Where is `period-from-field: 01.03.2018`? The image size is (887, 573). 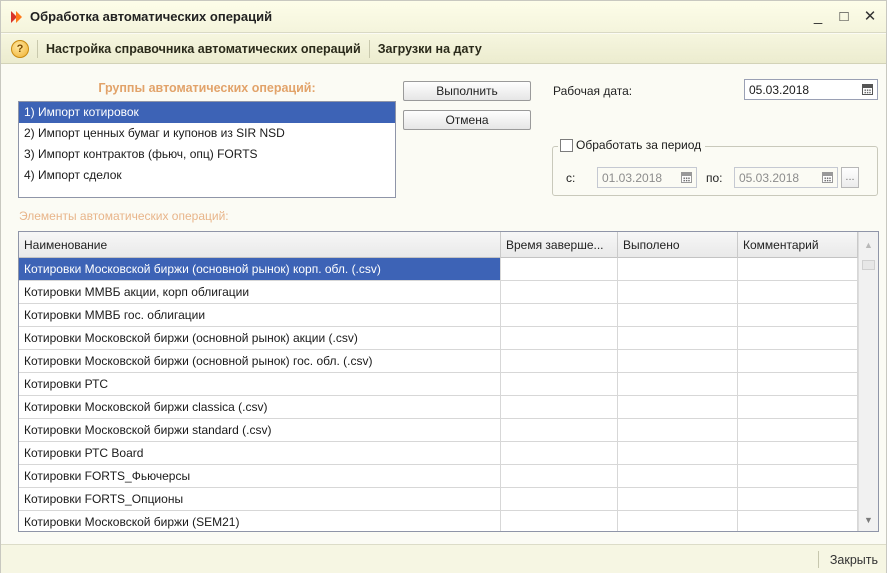
period-from-field: 01.03.2018 is located at coordinates (647, 177).